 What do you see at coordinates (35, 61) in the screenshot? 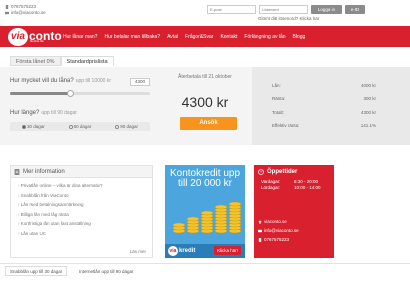
I see `tab-first-loan: Första lånet 0%` at bounding box center [35, 61].